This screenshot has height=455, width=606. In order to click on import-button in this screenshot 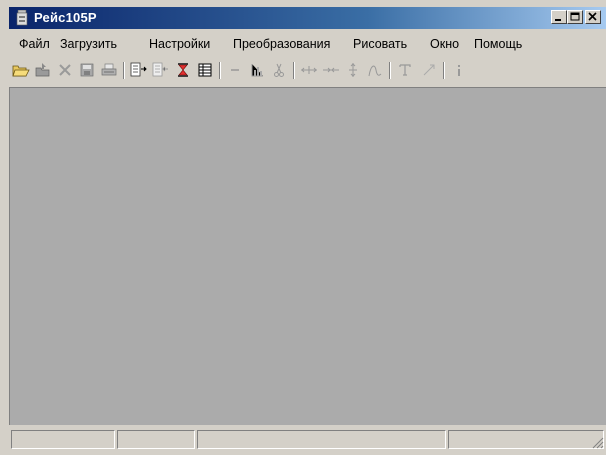, I will do `click(161, 70)`.